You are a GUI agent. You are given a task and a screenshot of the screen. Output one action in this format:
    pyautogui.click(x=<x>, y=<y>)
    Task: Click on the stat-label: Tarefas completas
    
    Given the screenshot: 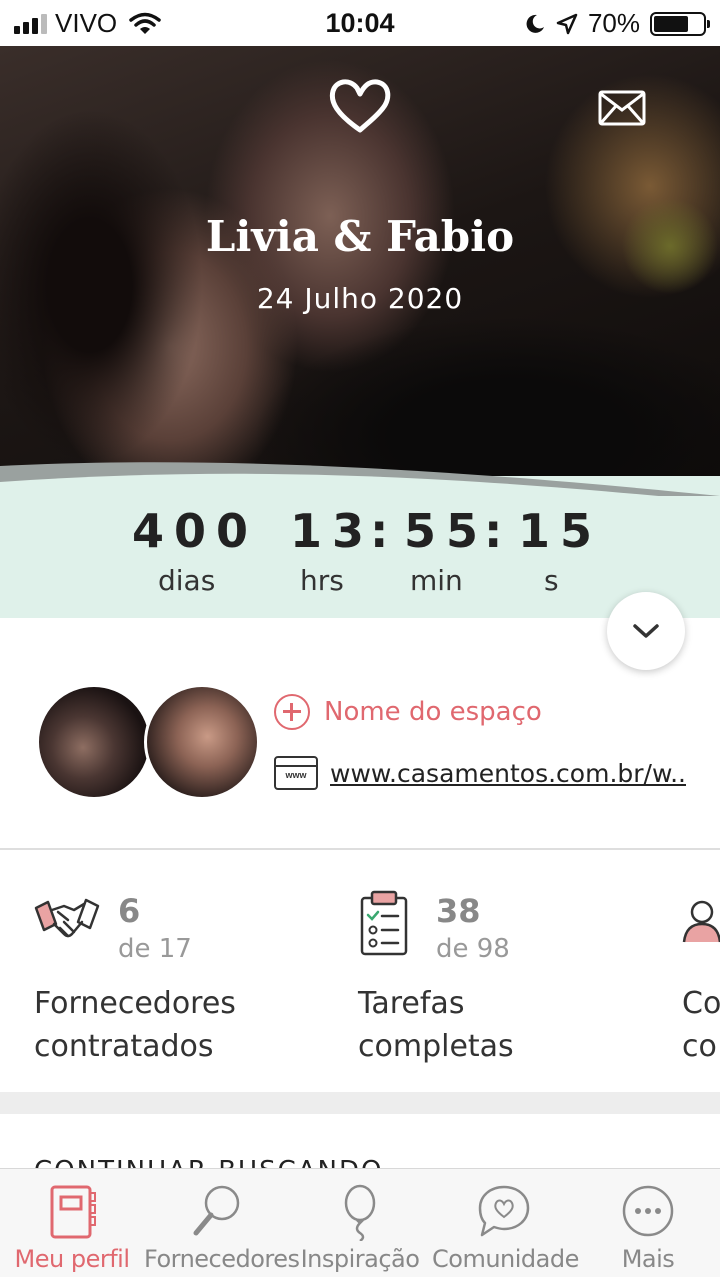 What is the action you would take?
    pyautogui.click(x=436, y=1025)
    